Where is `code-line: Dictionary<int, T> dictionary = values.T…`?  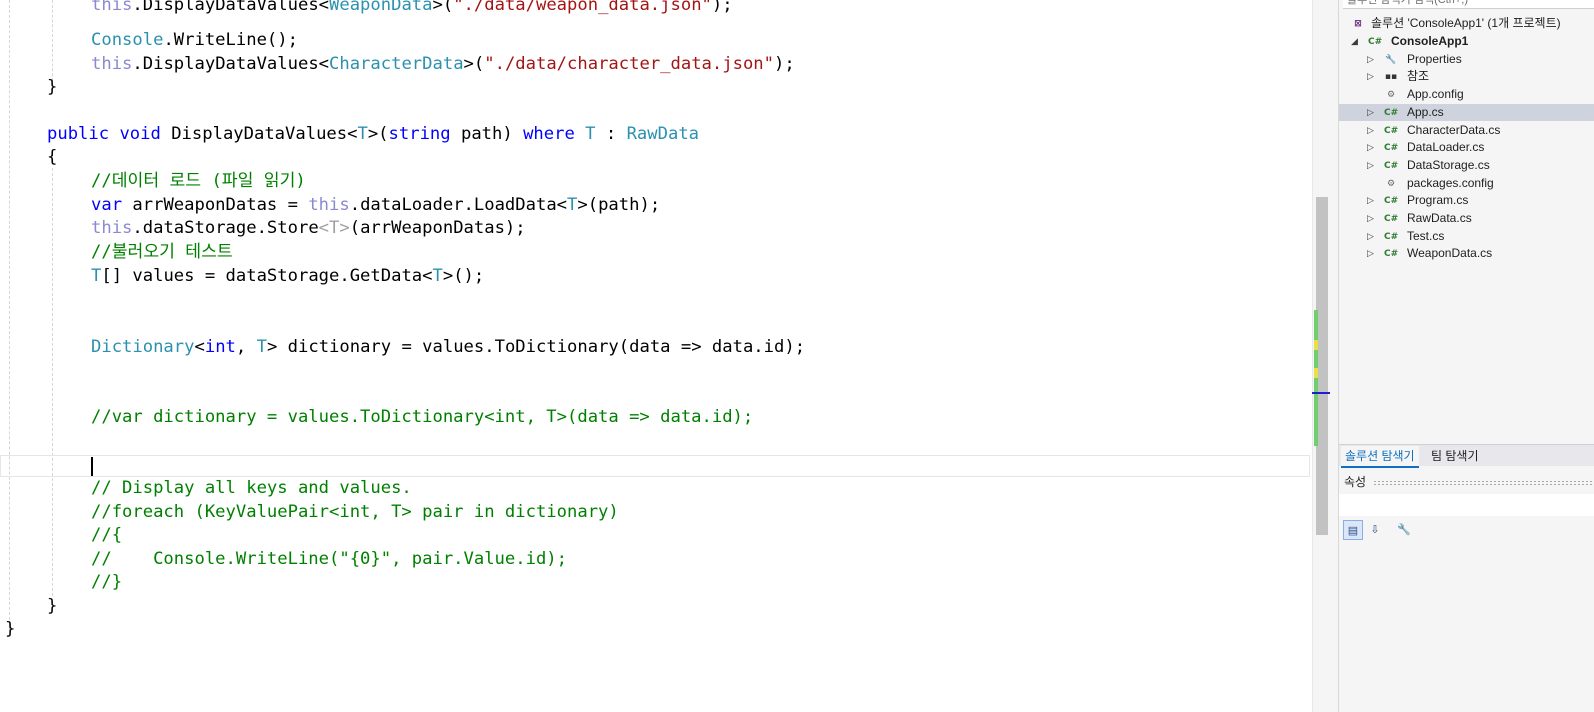
code-line: Dictionary<int, T> dictionary = values.T… is located at coordinates (448, 348).